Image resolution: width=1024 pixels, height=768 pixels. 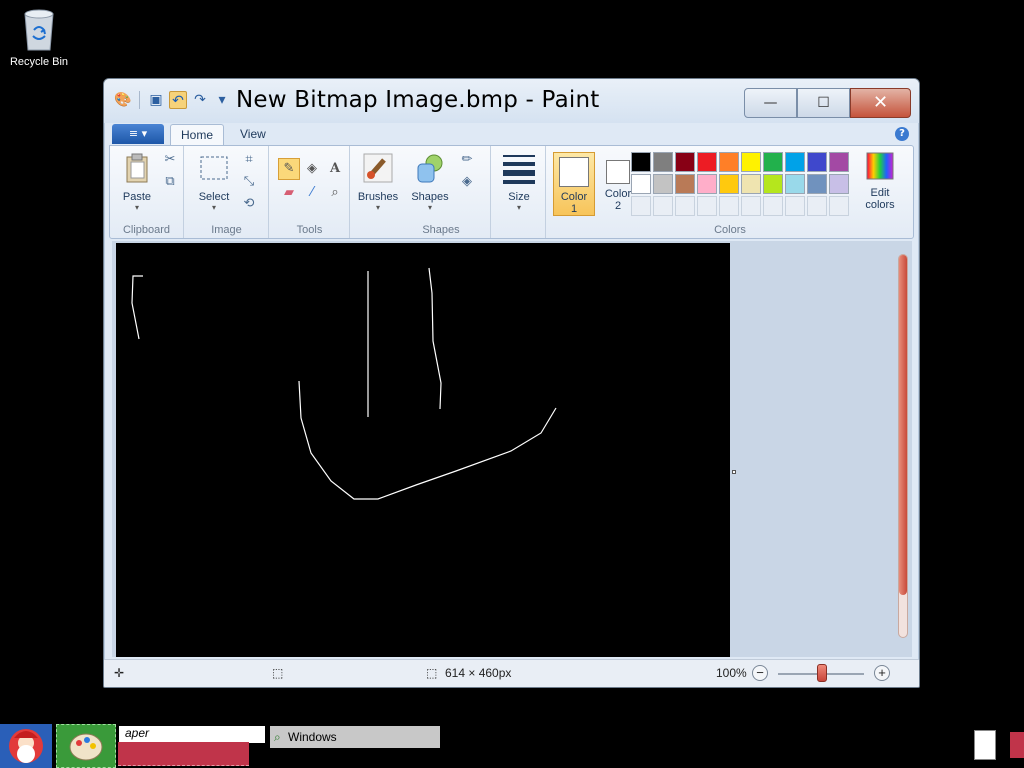 What do you see at coordinates (355, 737) in the screenshot?
I see `taskbar-search: ⌕ Windows` at bounding box center [355, 737].